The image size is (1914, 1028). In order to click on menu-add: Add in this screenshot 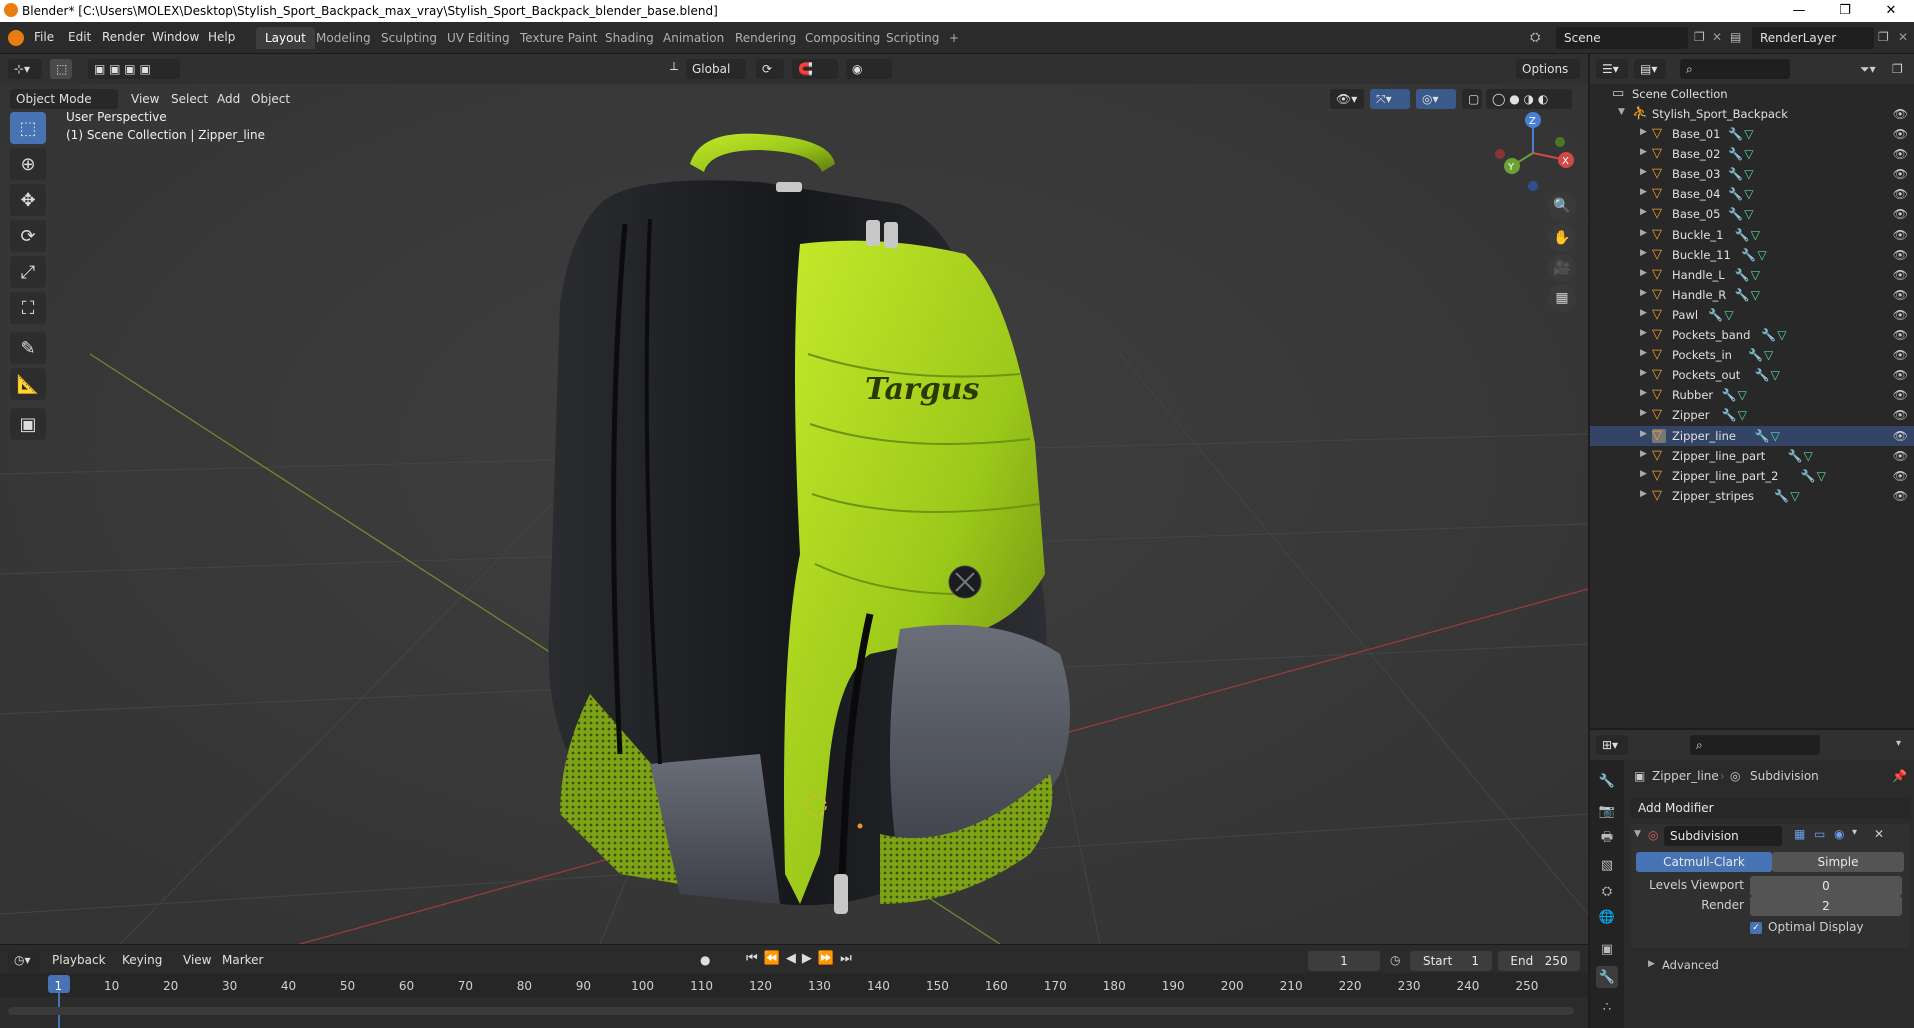, I will do `click(228, 99)`.